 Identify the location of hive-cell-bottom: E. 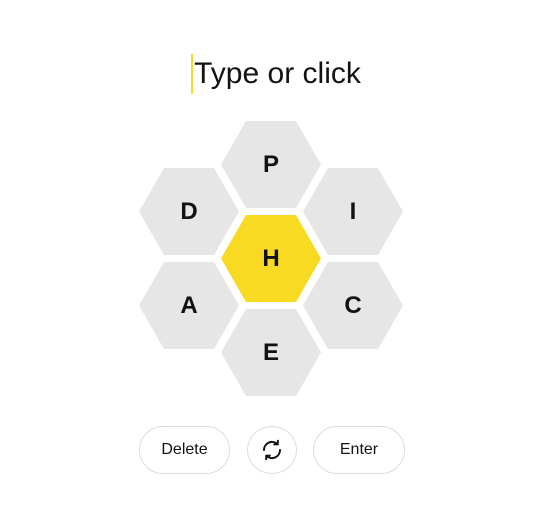
(271, 352).